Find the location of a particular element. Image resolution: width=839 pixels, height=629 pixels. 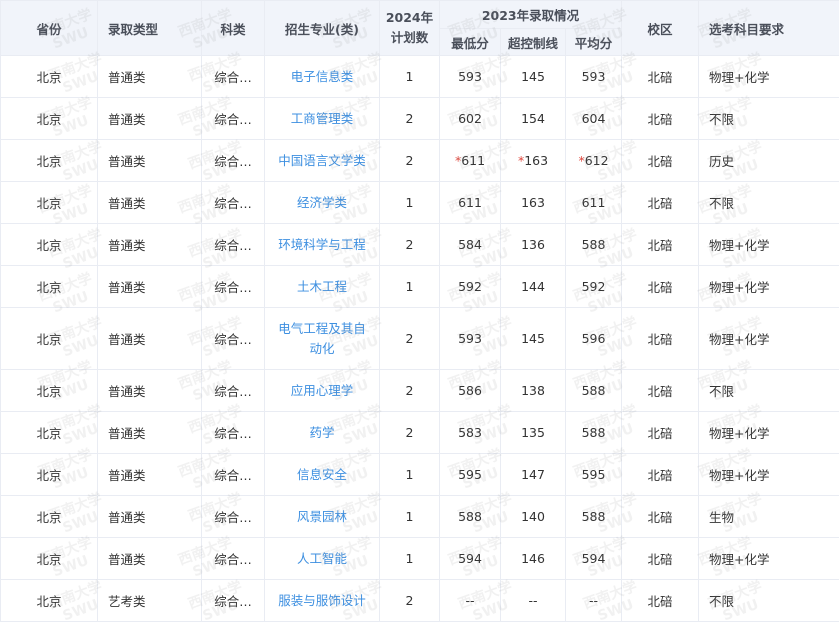

major-link: 工商管理类 is located at coordinates (322, 119).